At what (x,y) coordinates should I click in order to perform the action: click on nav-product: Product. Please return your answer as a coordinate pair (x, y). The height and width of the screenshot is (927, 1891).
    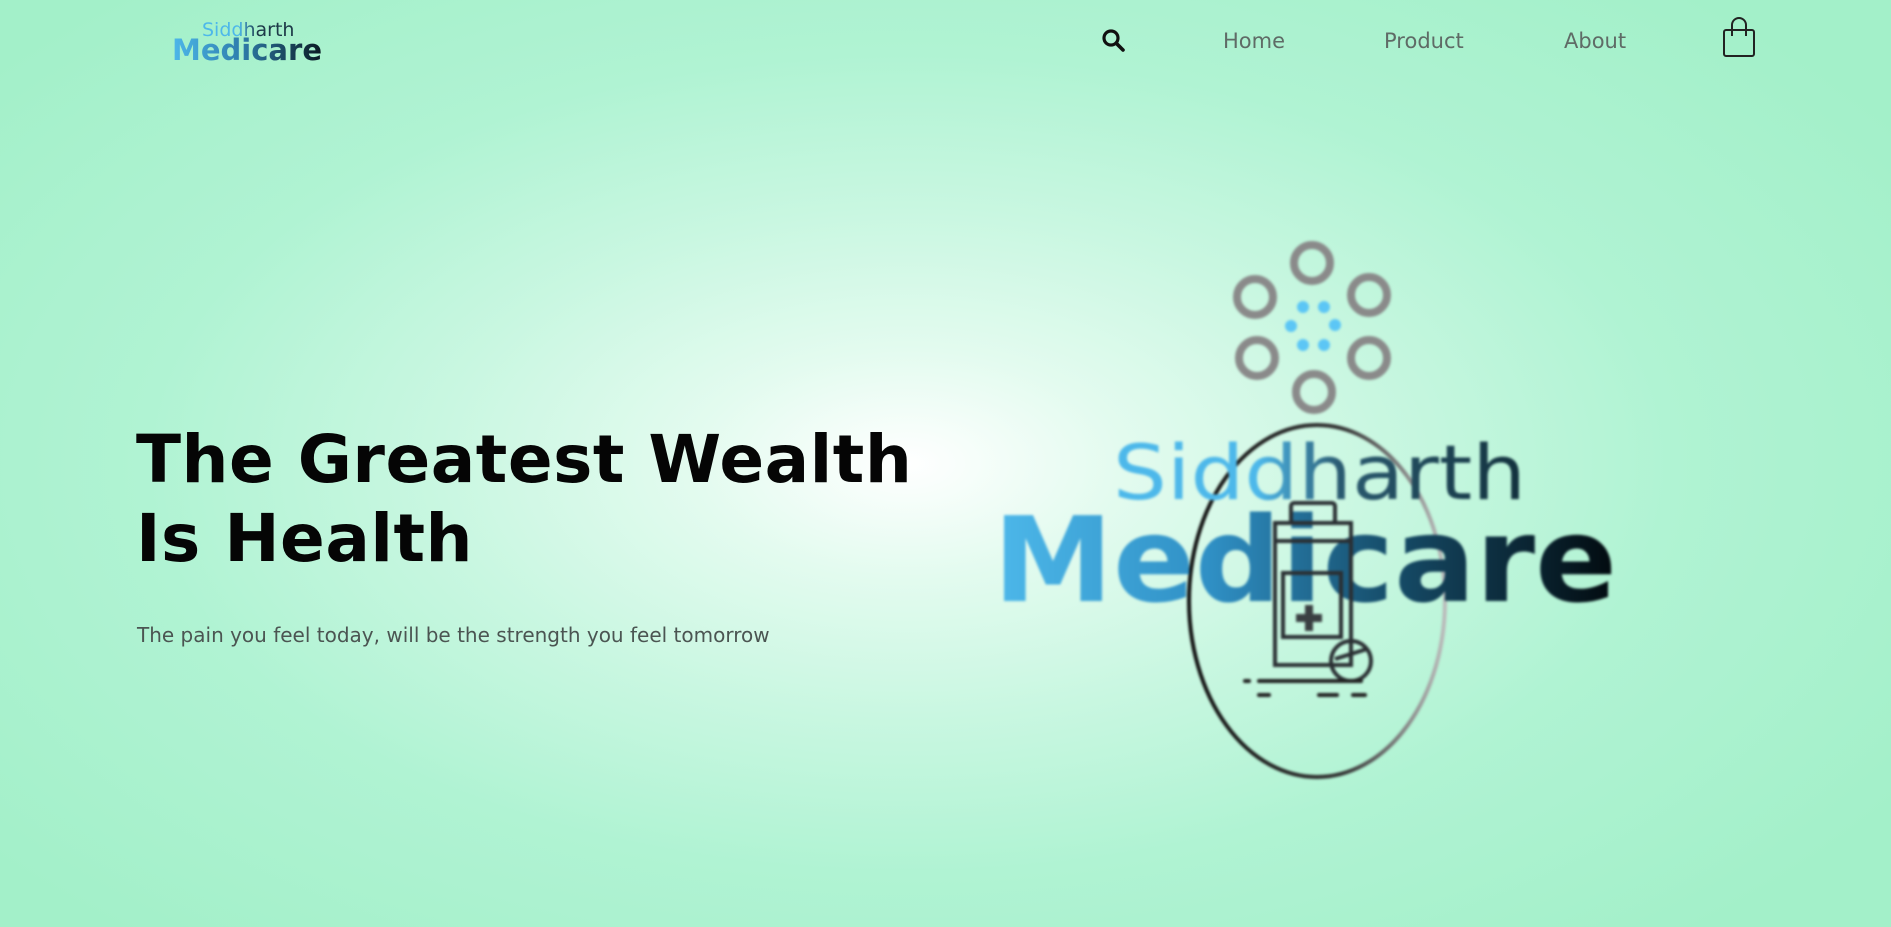
    Looking at the image, I should click on (1424, 41).